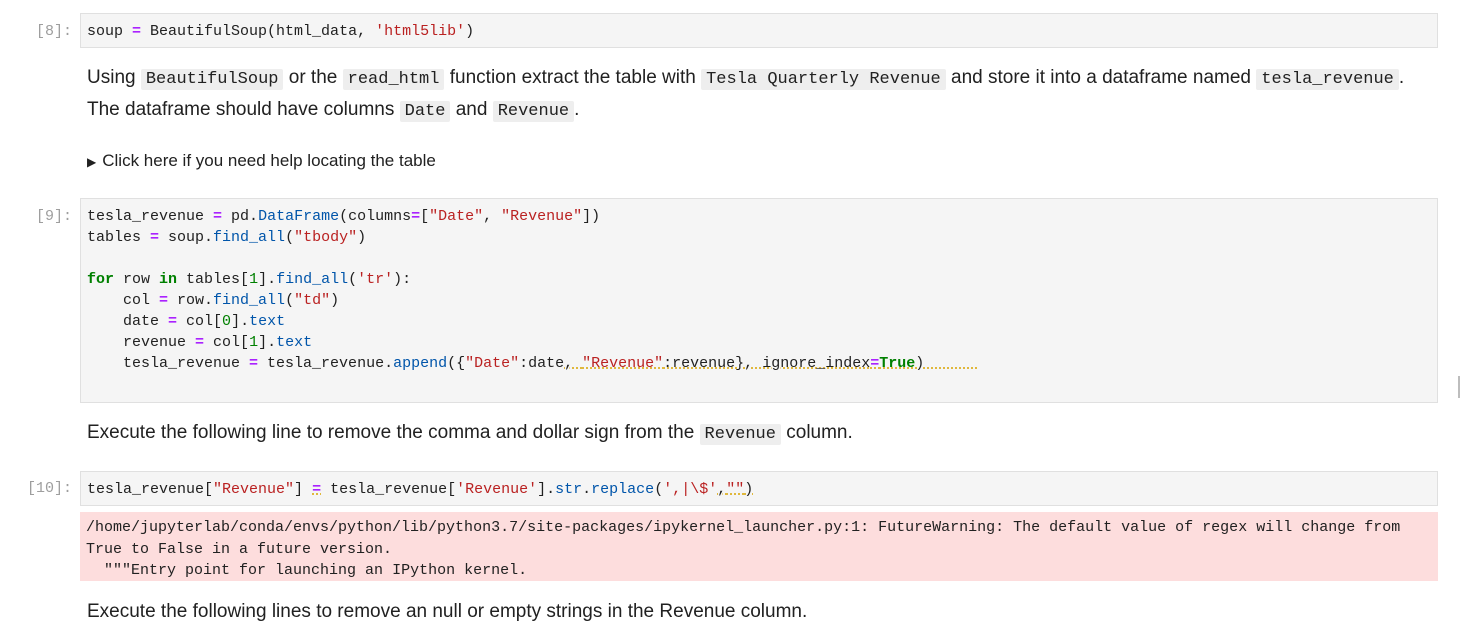  I want to click on md-text: and, so click(471, 109).